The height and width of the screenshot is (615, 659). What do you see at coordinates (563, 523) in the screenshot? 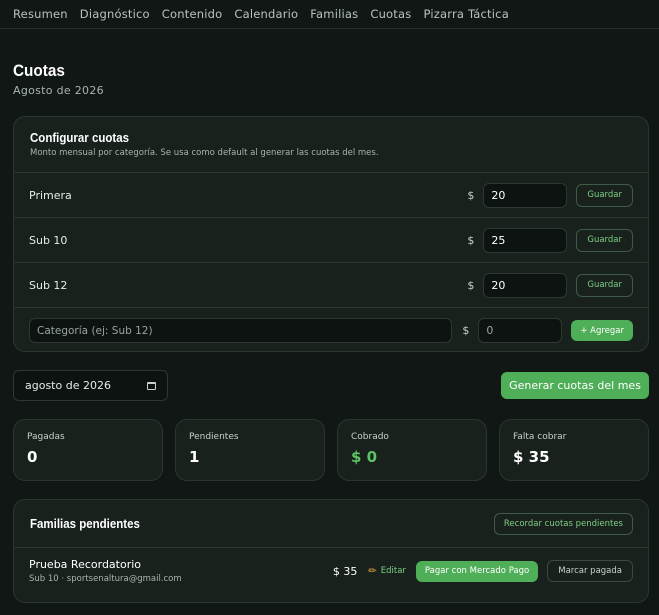
I see `remind-pending-button: Recordar cuotas pendientes` at bounding box center [563, 523].